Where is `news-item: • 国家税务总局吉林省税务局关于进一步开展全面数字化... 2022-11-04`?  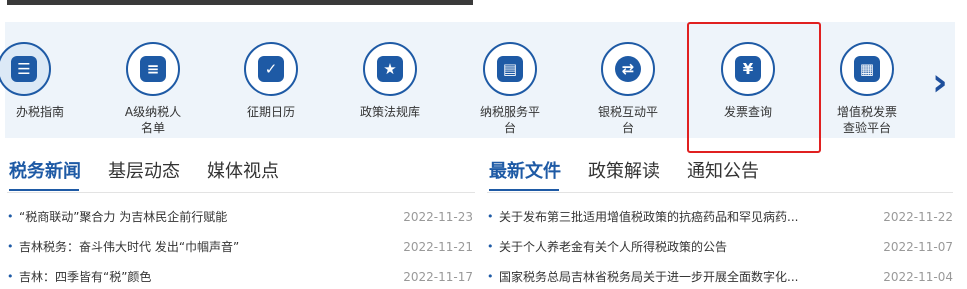
news-item: • 国家税务总局吉林省税务局关于进一步开展全面数字化... 2022-11-04 is located at coordinates (720, 277).